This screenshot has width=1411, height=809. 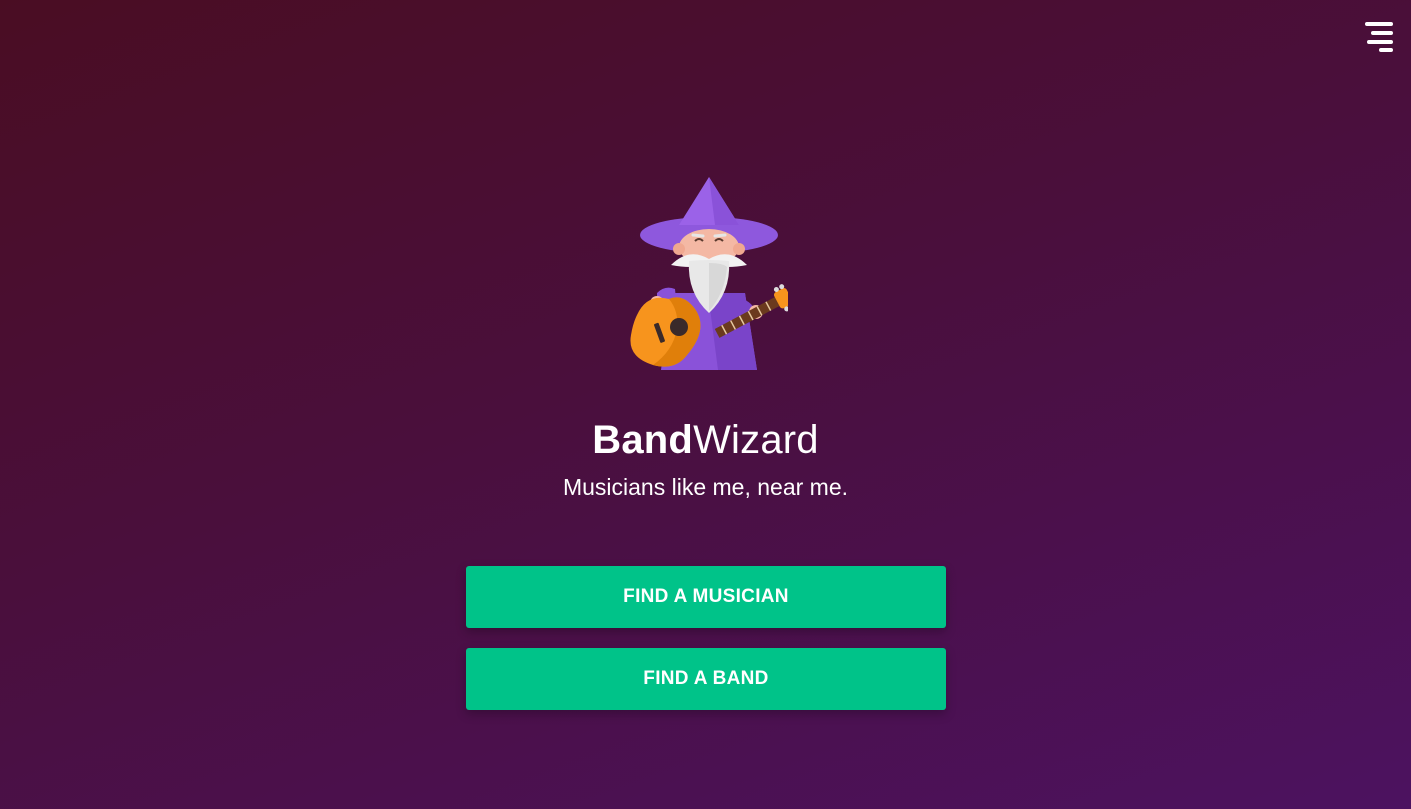 I want to click on wizard-with-guitar-icon, so click(x=709, y=273).